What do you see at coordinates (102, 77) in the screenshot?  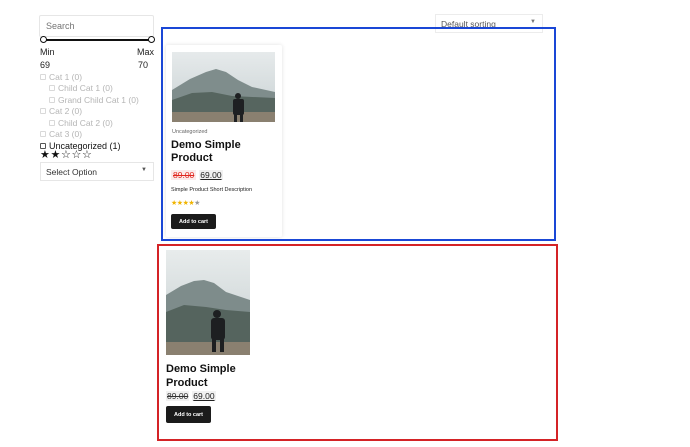 I see `category-filter-item: Cat 1 (0)` at bounding box center [102, 77].